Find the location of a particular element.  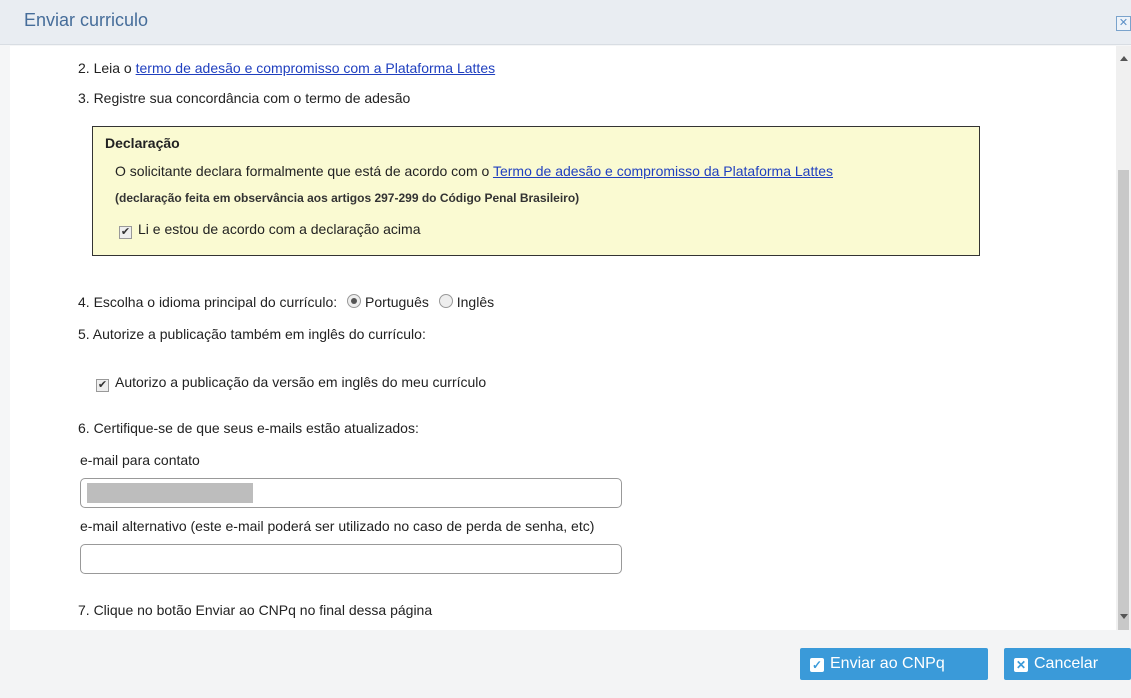

vertical-scrollbar is located at coordinates (1123, 343).